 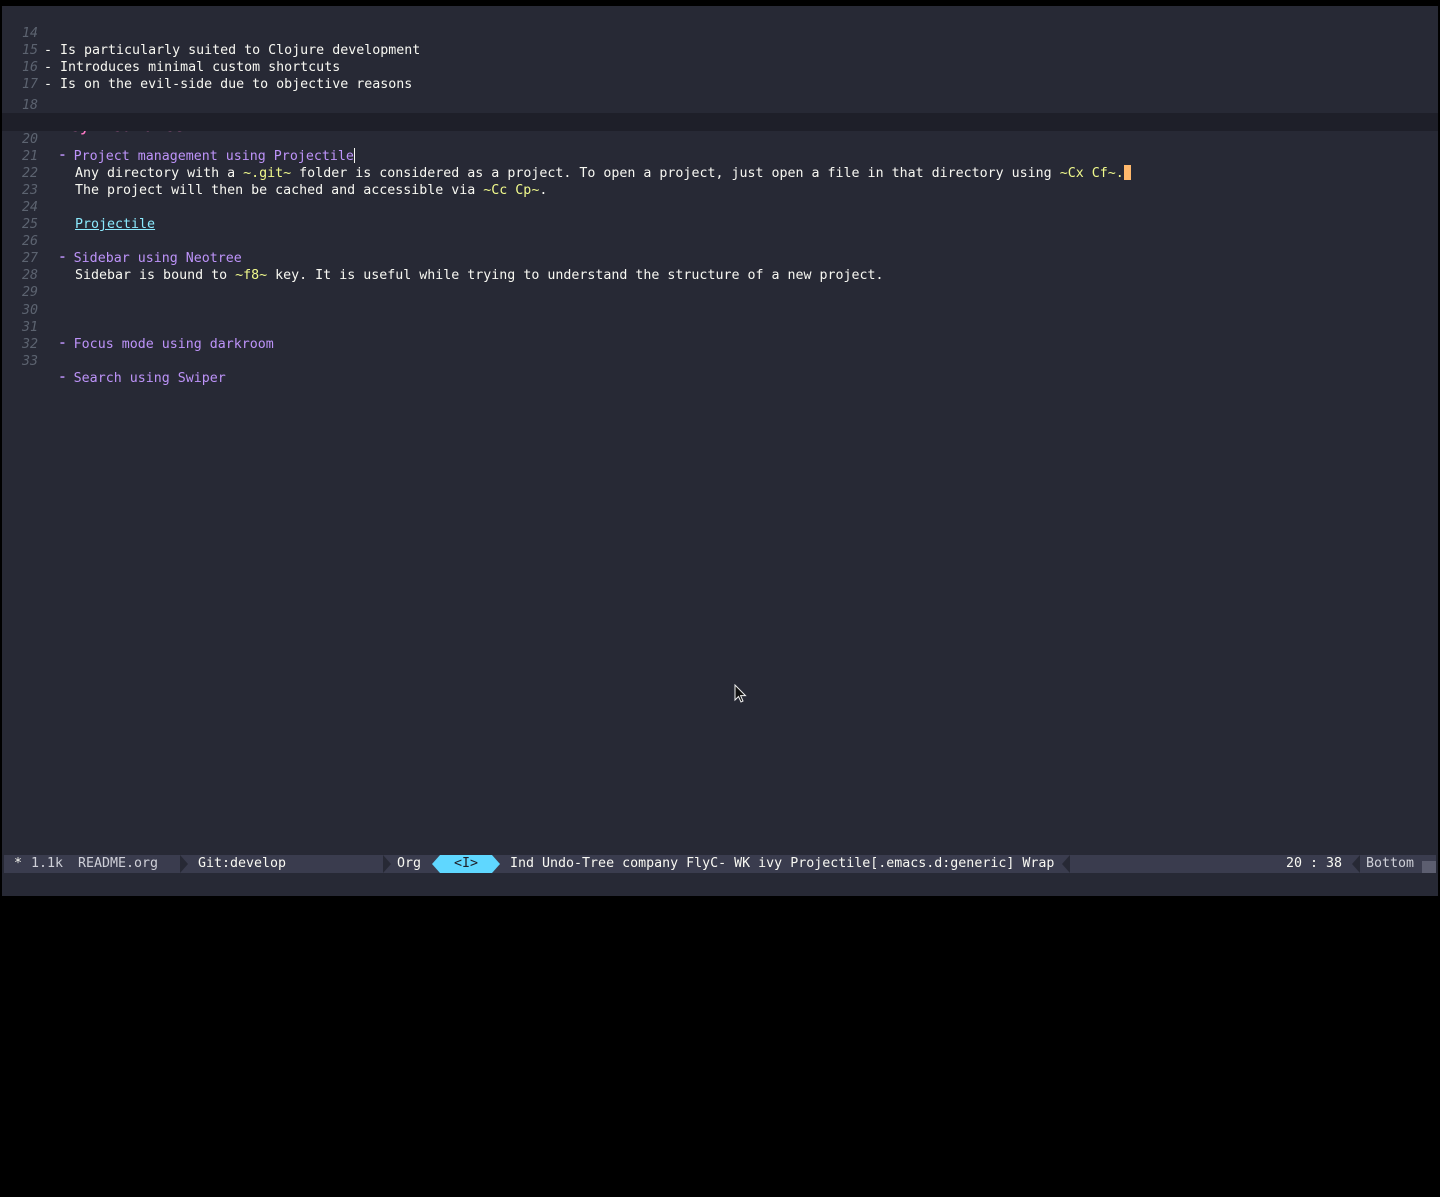 I want to click on buffer-name: README.org, so click(x=118, y=864).